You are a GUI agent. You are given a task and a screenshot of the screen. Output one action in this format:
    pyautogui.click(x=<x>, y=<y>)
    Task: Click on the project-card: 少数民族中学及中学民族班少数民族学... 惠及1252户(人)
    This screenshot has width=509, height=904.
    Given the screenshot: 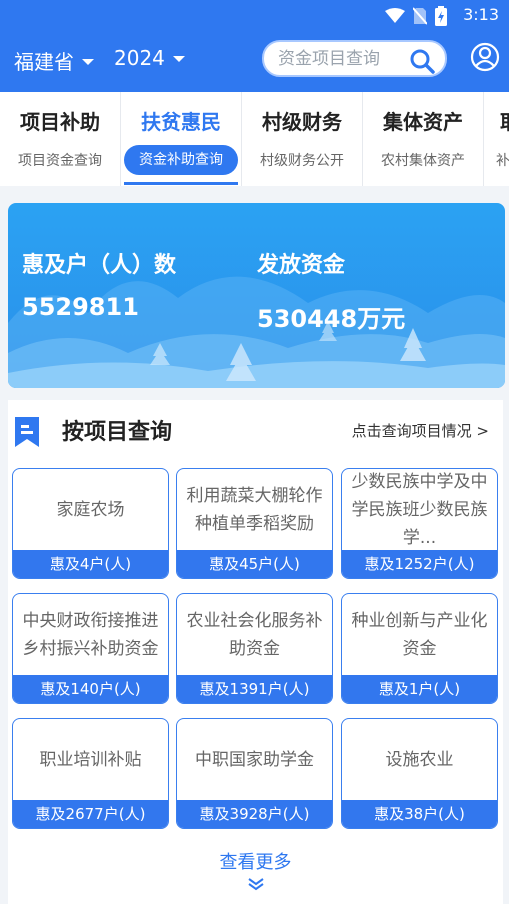 What is the action you would take?
    pyautogui.click(x=419, y=523)
    